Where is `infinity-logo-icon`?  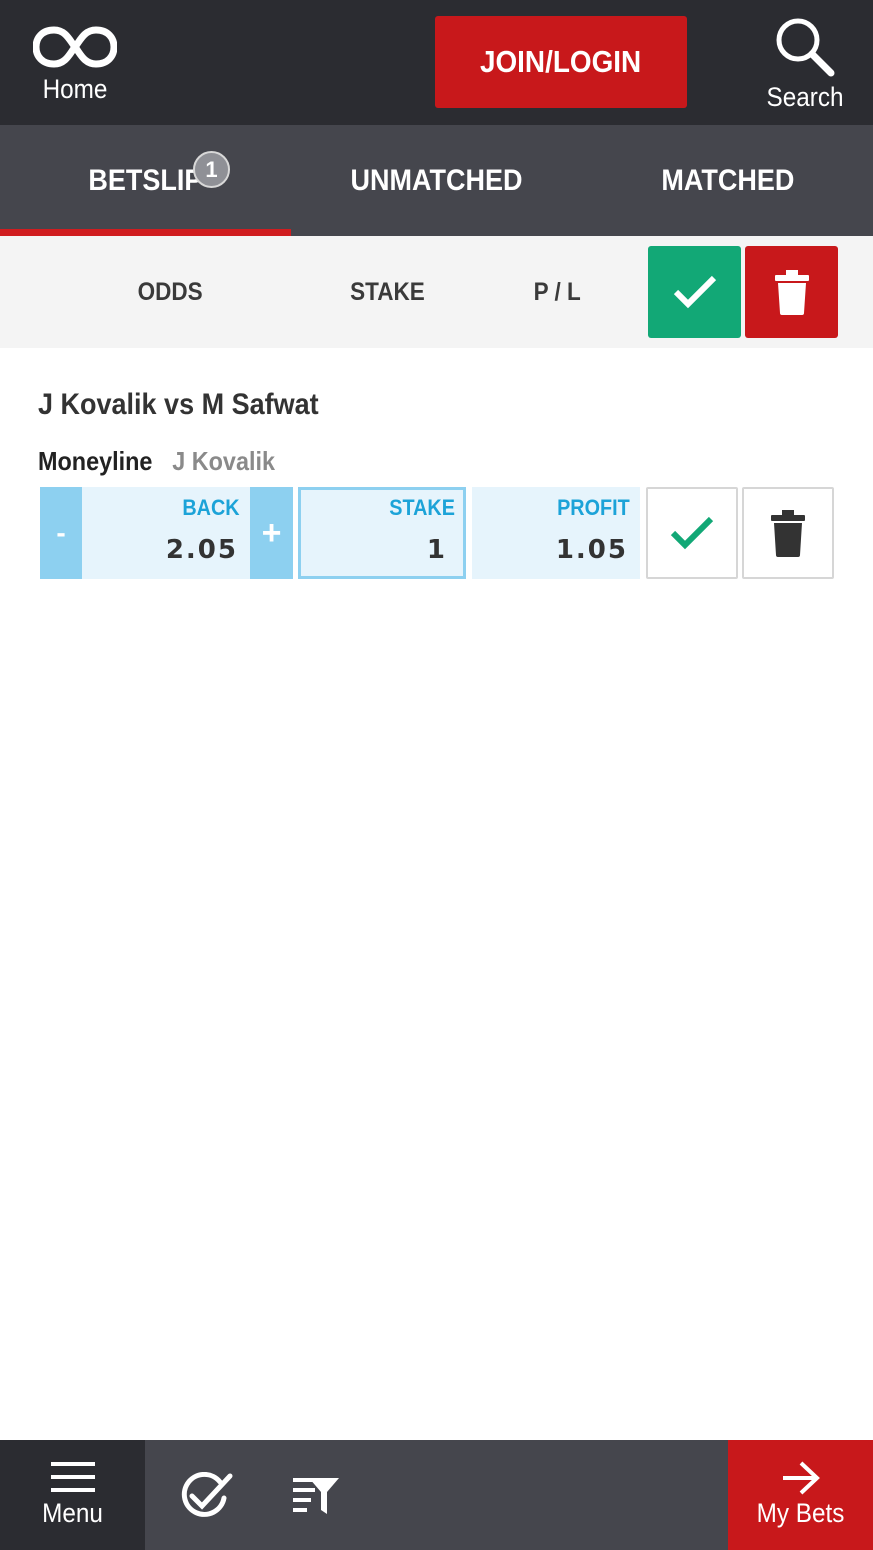 infinity-logo-icon is located at coordinates (75, 47).